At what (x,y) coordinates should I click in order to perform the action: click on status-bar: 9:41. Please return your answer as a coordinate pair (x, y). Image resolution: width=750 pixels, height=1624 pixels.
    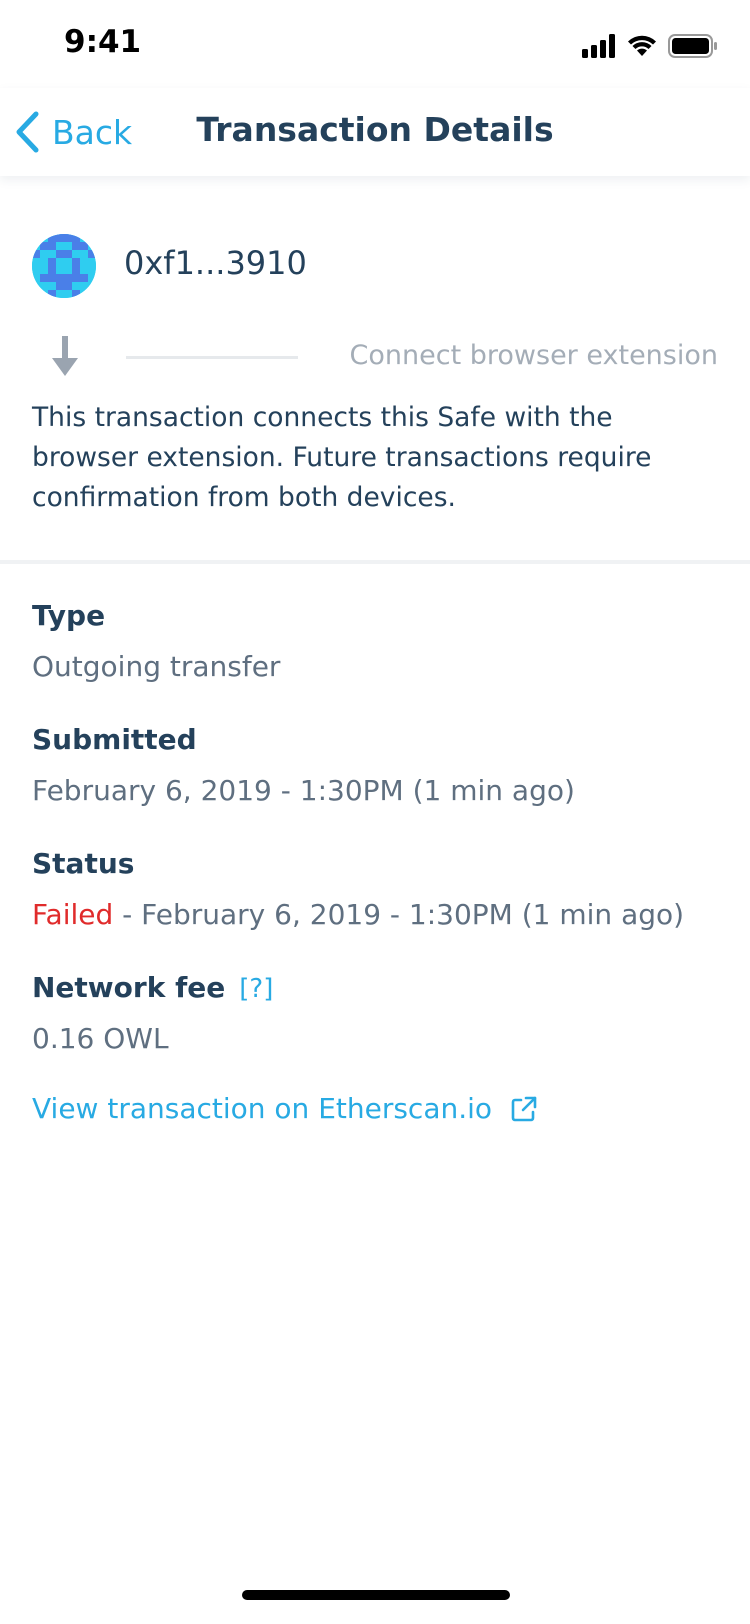
    Looking at the image, I should click on (375, 44).